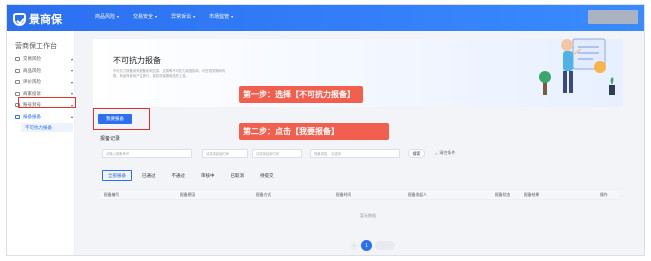  I want to click on topnav-label: 市场监管, so click(219, 17).